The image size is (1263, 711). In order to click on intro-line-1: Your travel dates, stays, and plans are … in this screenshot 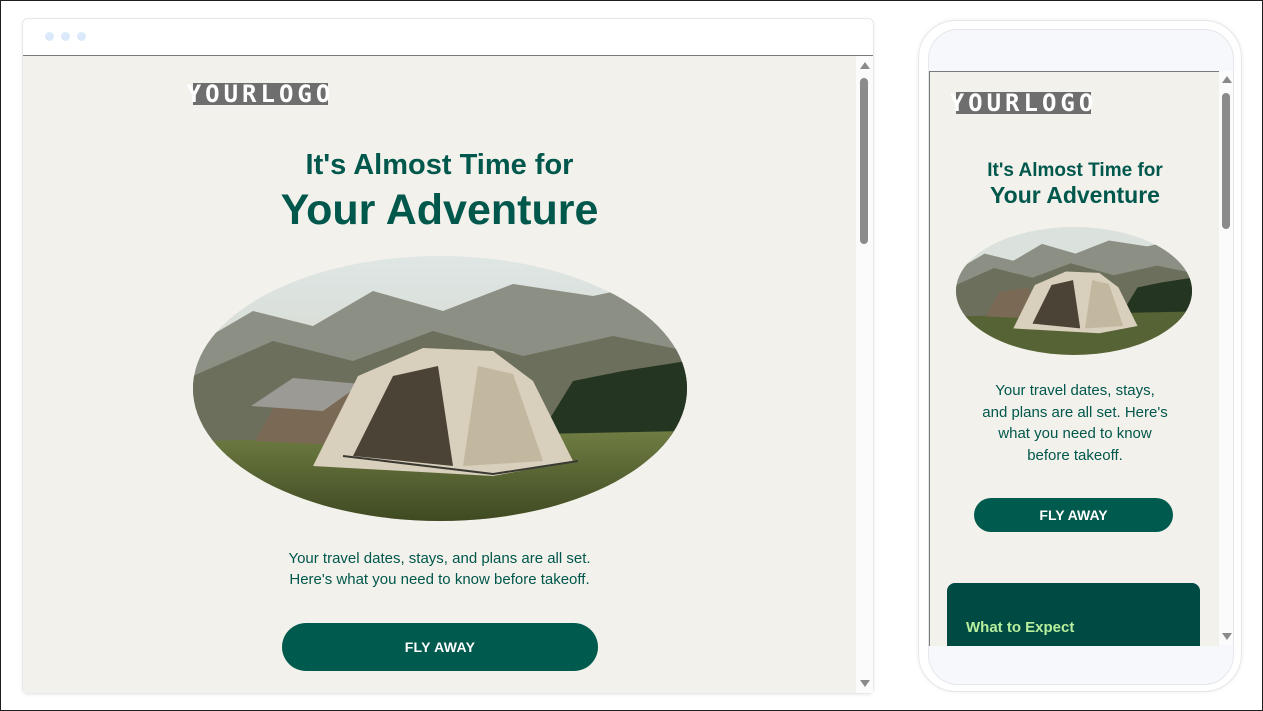, I will do `click(439, 558)`.